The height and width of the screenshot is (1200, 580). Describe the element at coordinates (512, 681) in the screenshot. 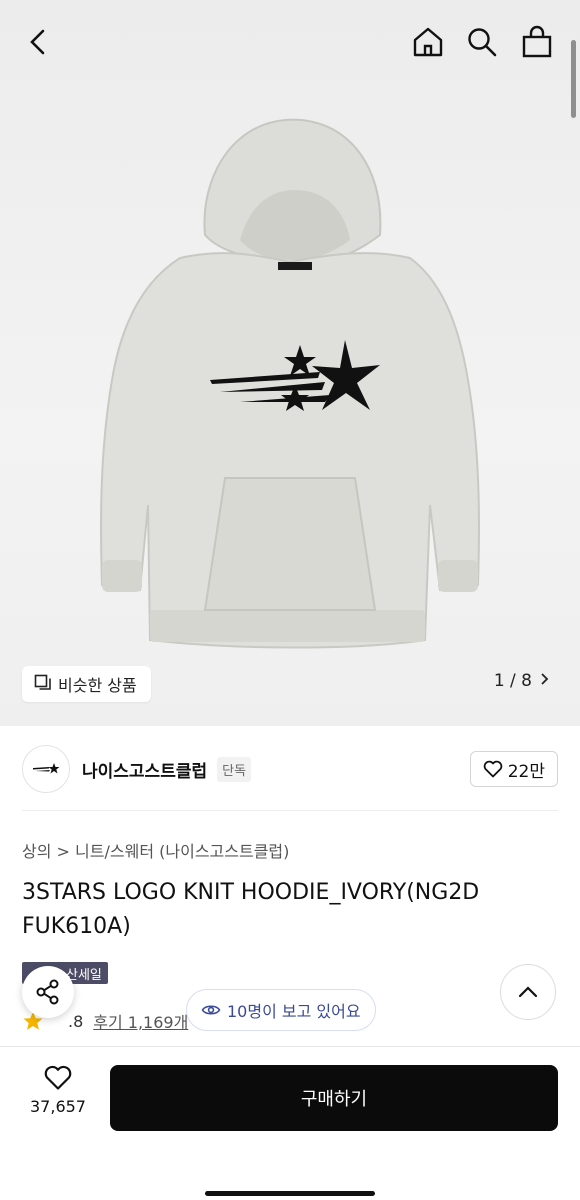

I see `image-pager-count: 1 / 8` at that location.